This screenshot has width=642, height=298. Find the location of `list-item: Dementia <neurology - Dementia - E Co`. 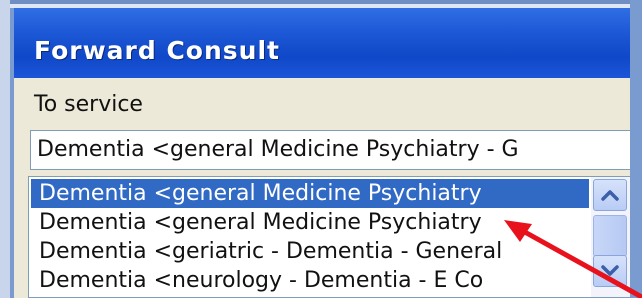

list-item: Dementia <neurology - Dementia - E Co is located at coordinates (310, 280).